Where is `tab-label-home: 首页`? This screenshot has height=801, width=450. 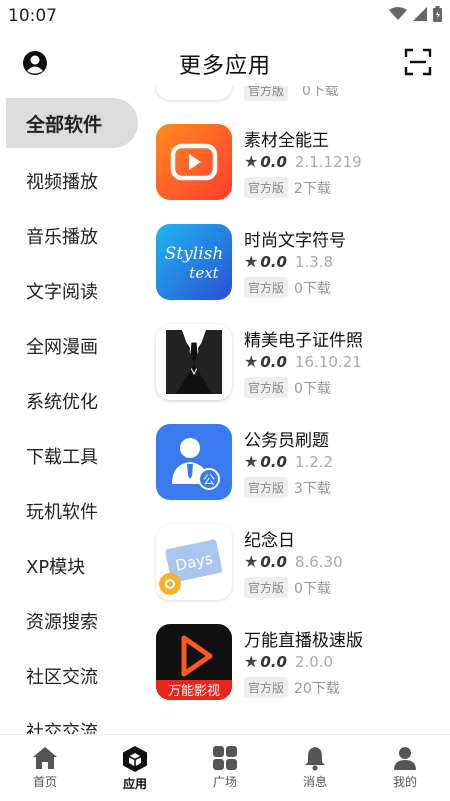
tab-label-home: 首页 is located at coordinates (44, 782).